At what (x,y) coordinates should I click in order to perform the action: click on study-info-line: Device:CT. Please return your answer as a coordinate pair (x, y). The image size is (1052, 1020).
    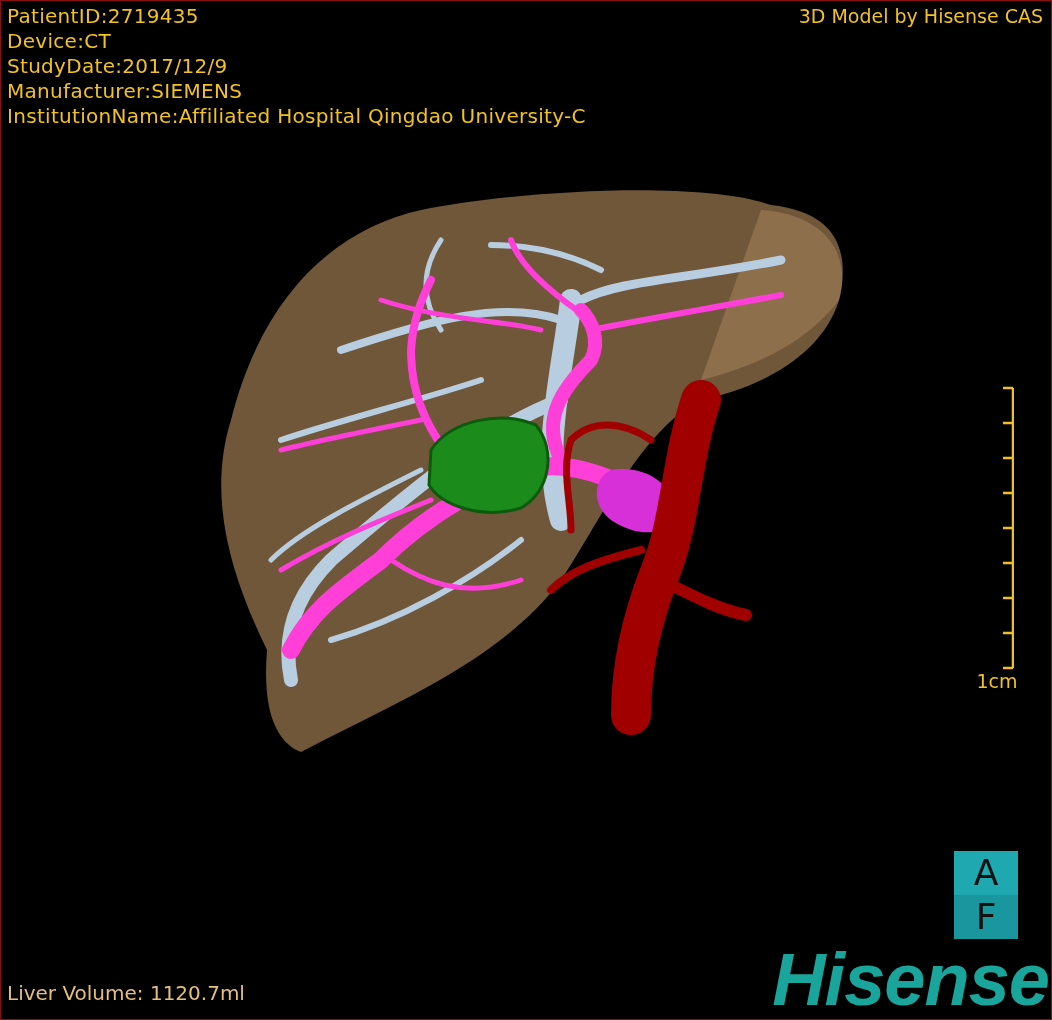
    Looking at the image, I should click on (60, 41).